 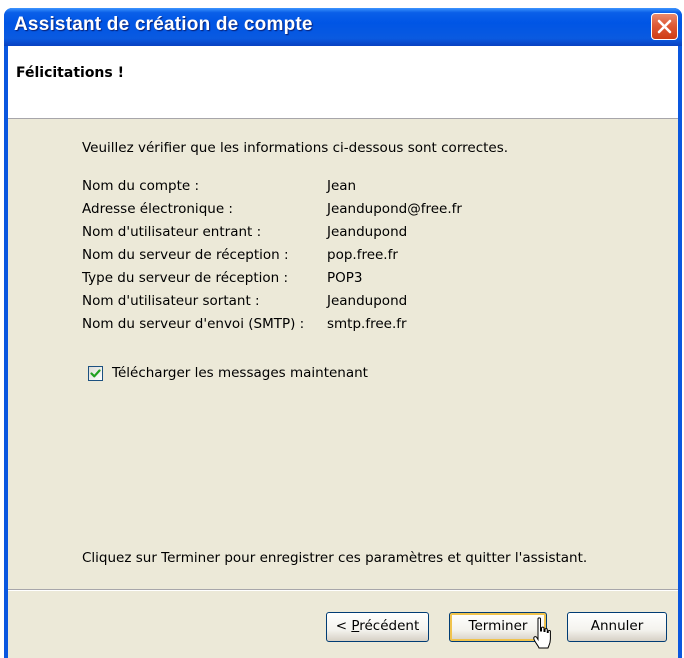 I want to click on info-value: Jean, so click(x=342, y=186).